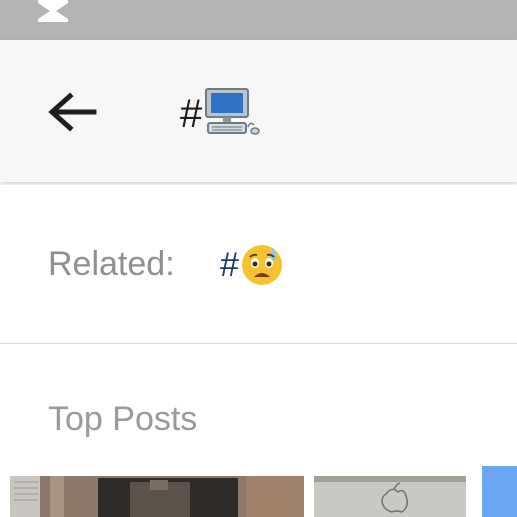 This screenshot has height=517, width=517. I want to click on related-label: Related:, so click(111, 264).